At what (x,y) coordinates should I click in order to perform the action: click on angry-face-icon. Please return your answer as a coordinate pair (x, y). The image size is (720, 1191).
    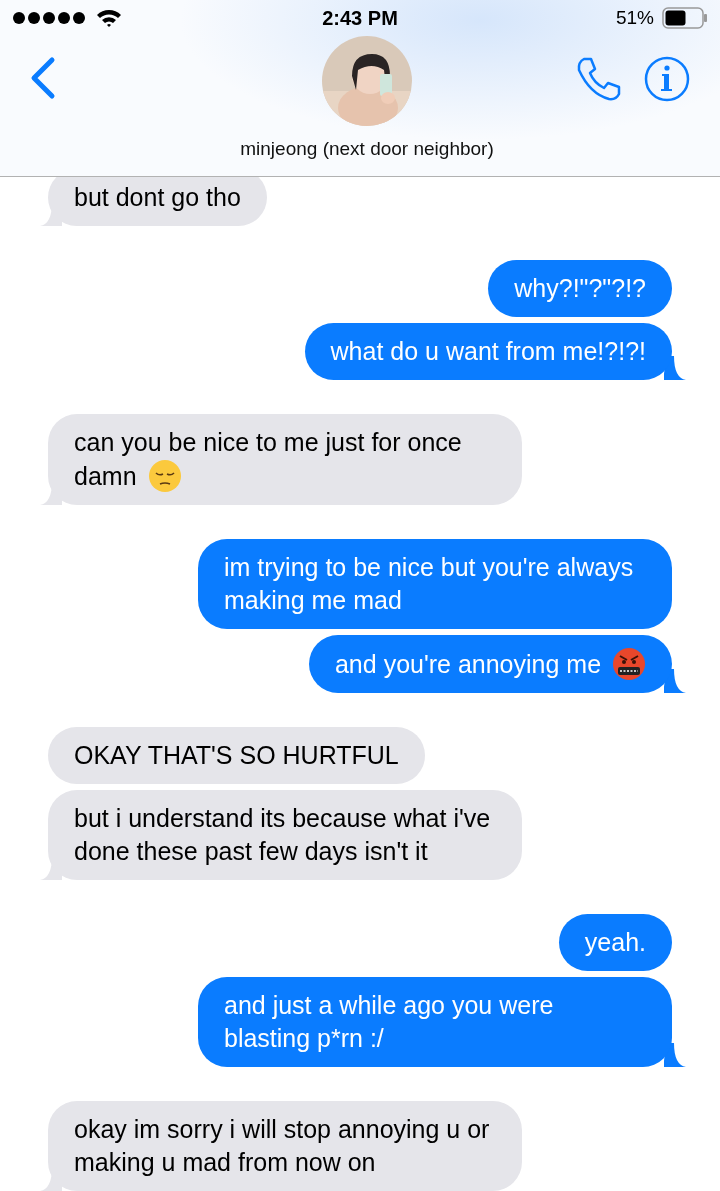
    Looking at the image, I should click on (629, 664).